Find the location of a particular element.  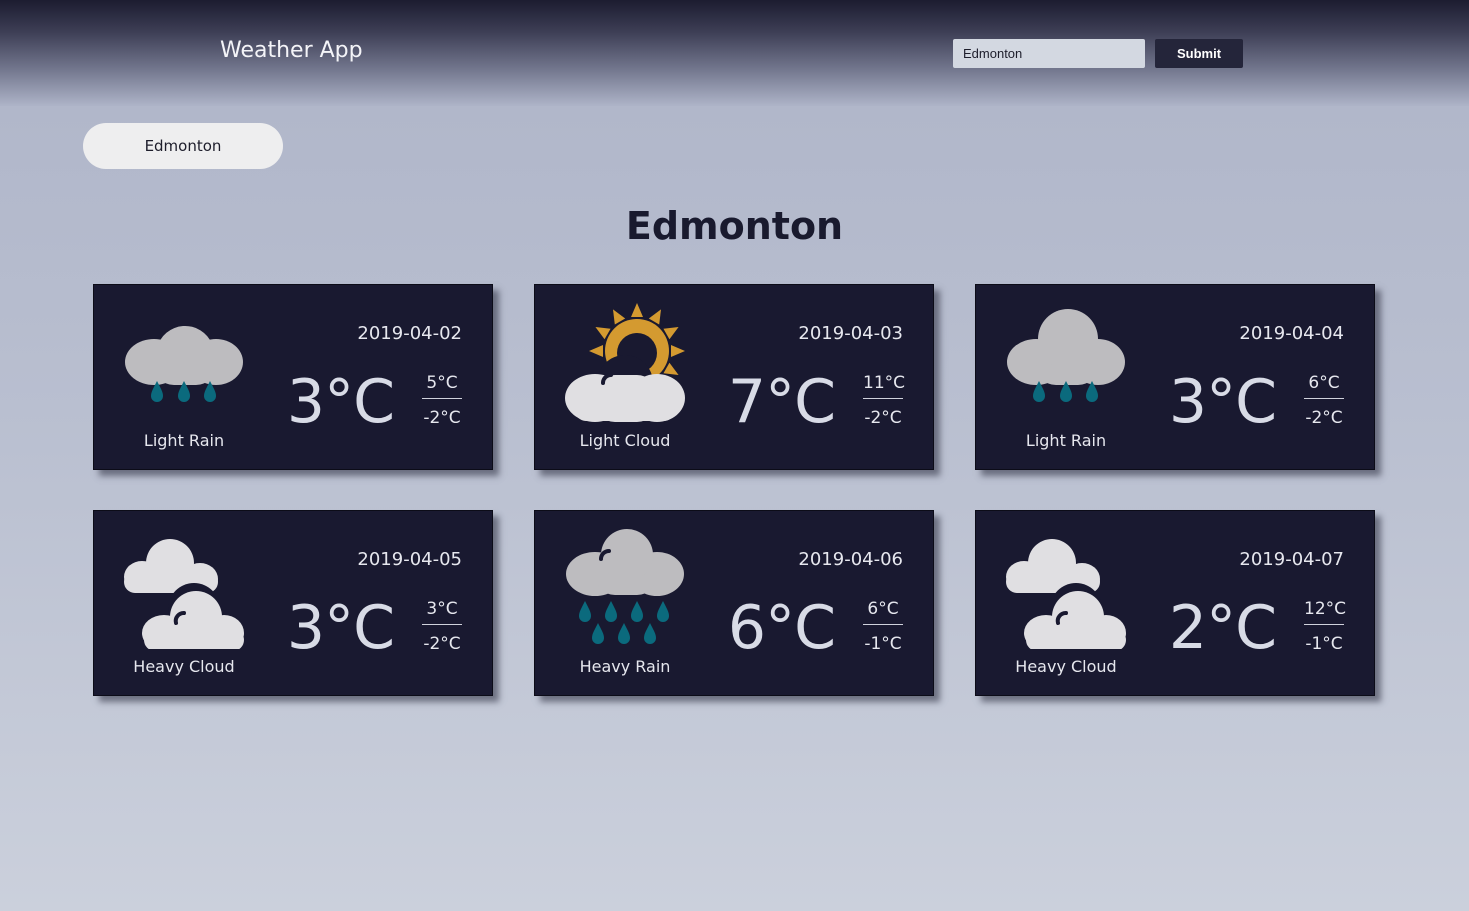

forecast-card: Light Rain 2019-04-04 3°C 6°C -2°C is located at coordinates (1175, 377).